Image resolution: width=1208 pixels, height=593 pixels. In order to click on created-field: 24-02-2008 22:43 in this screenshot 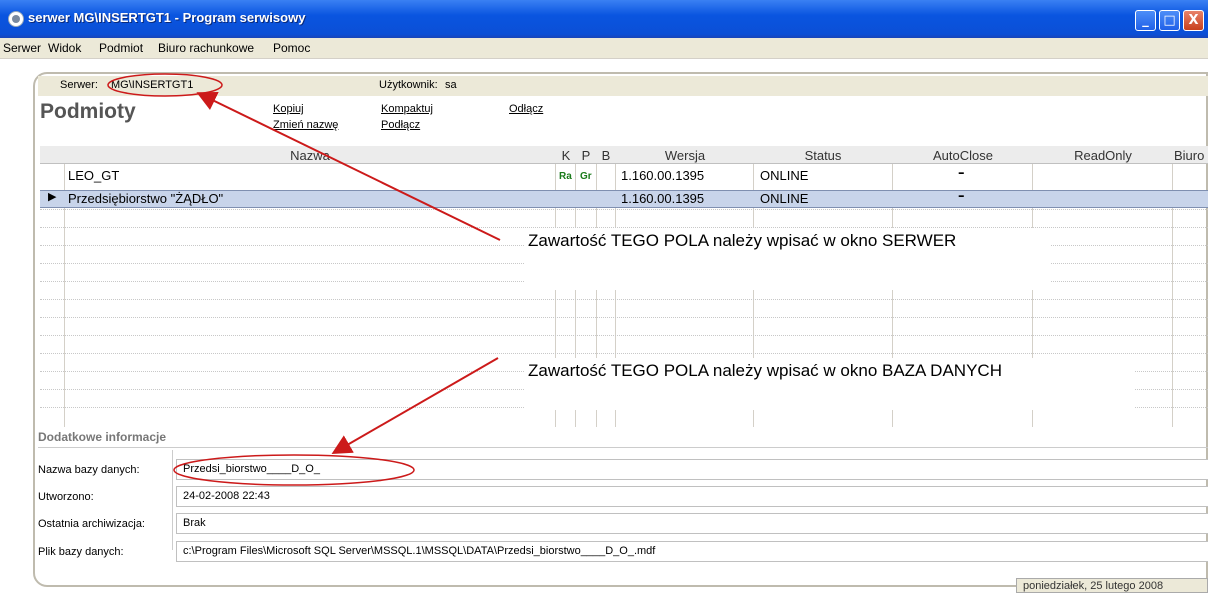, I will do `click(692, 496)`.